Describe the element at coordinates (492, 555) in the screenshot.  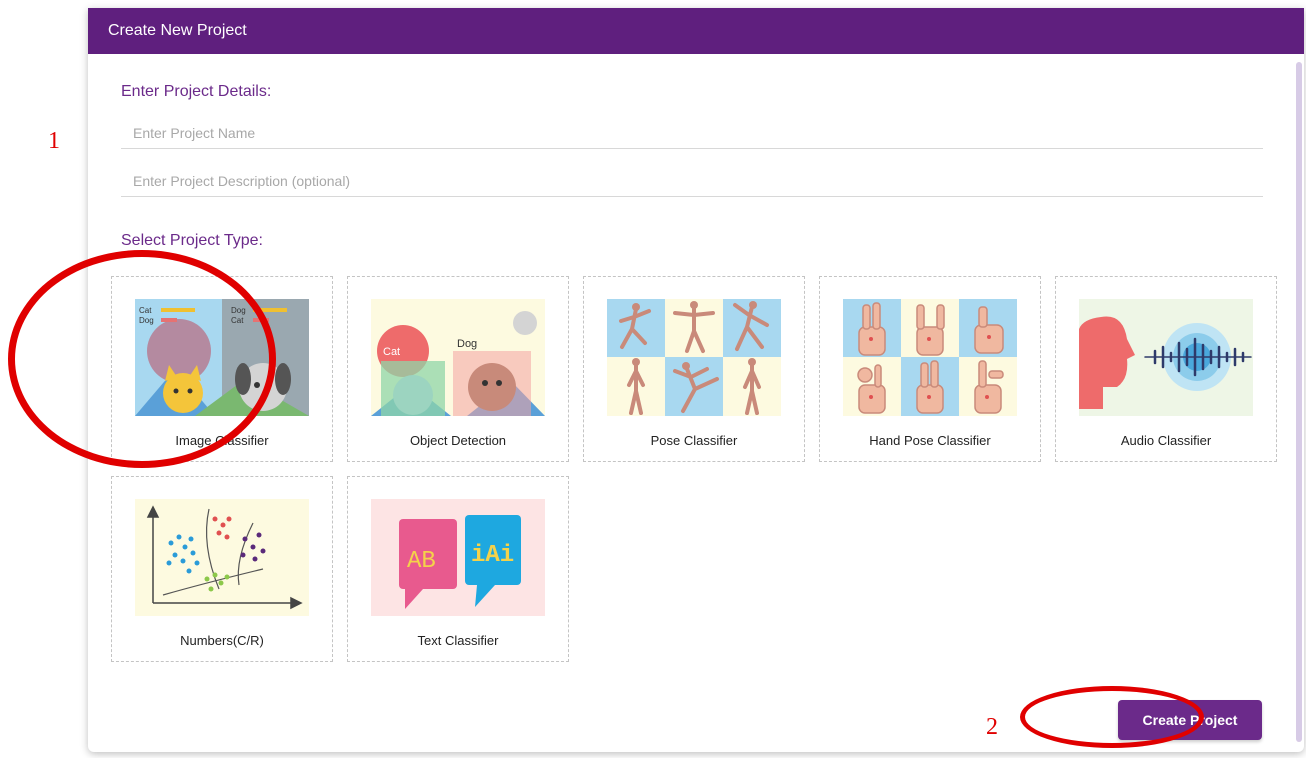
I see `svg-text: iAi` at that location.